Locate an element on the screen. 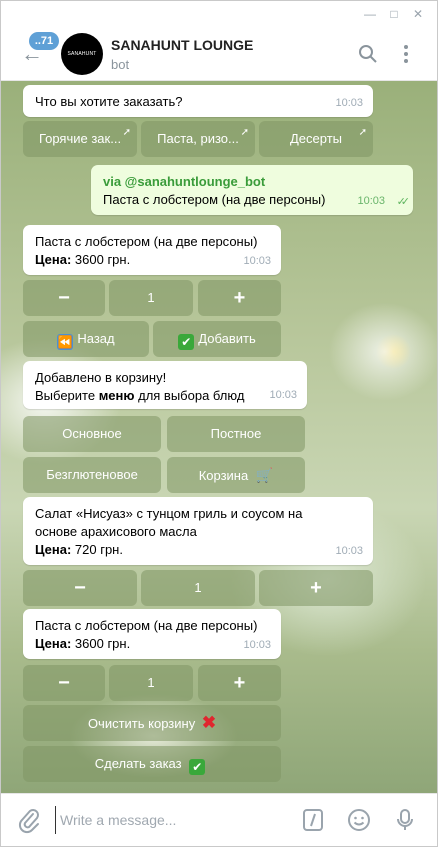  button-label: Очистить корзину is located at coordinates (141, 723).